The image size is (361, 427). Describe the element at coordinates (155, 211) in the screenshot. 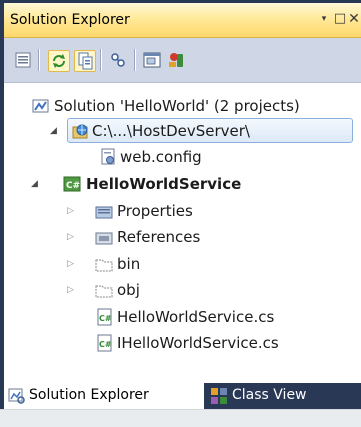

I see `tree-item-label: Properties` at that location.